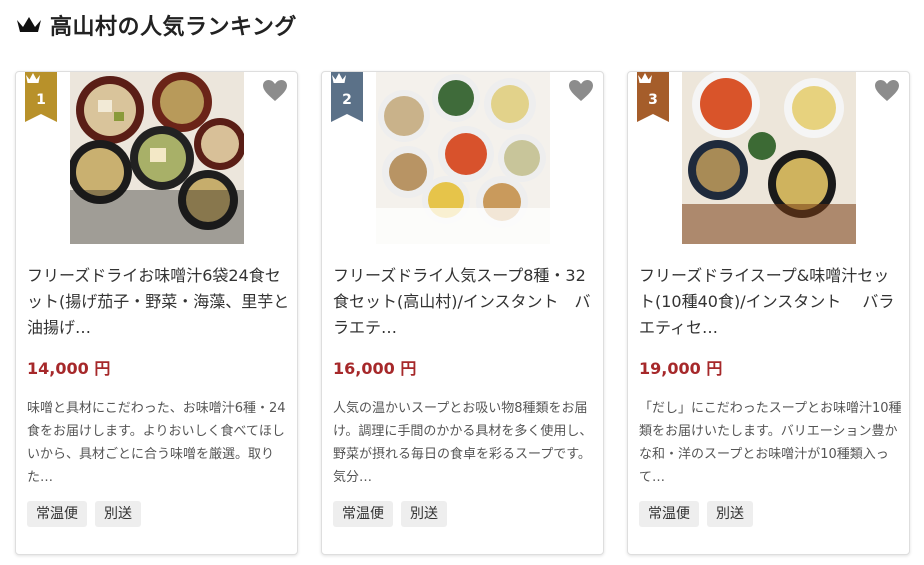  I want to click on rank-badge: 2, so click(347, 97).